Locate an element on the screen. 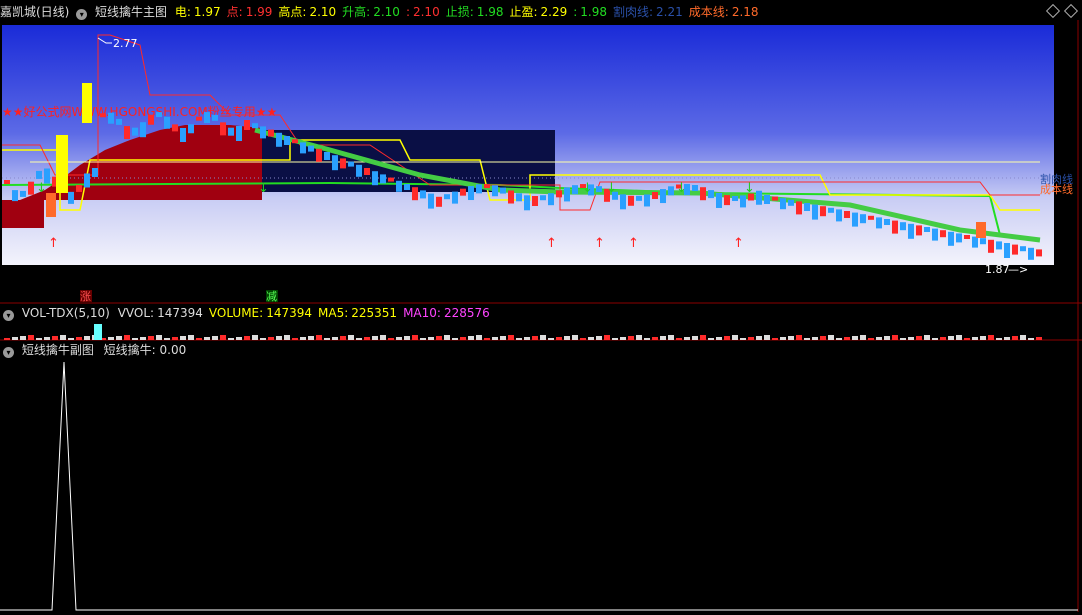 The width and height of the screenshot is (1082, 615). volume-bars is located at coordinates (523, 332).